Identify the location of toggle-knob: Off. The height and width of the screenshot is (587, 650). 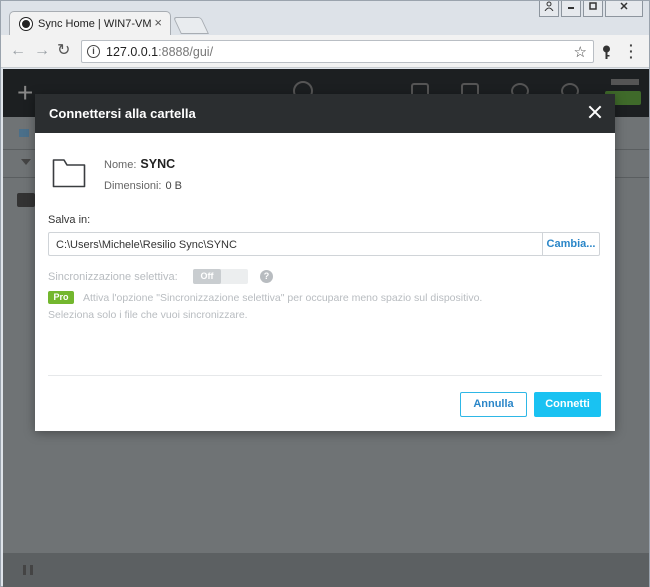
(207, 276).